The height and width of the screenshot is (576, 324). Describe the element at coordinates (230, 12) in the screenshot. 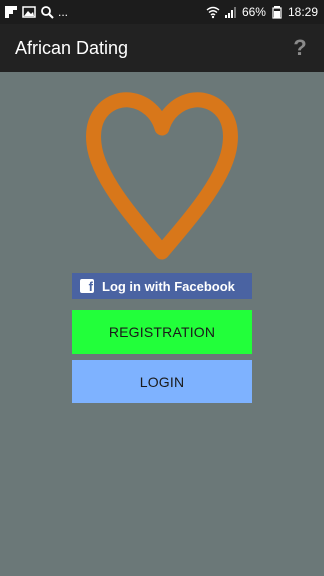

I see `signal-icon` at that location.